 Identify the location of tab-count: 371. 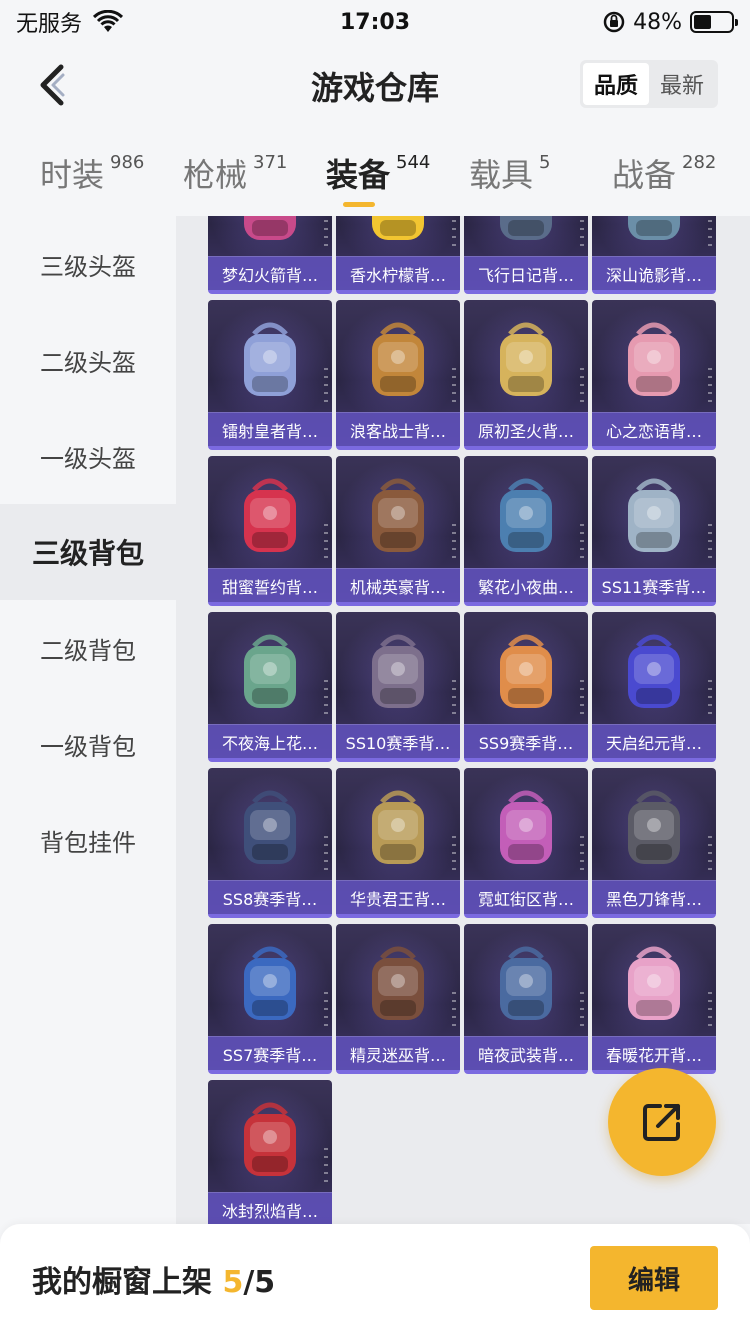
(270, 162).